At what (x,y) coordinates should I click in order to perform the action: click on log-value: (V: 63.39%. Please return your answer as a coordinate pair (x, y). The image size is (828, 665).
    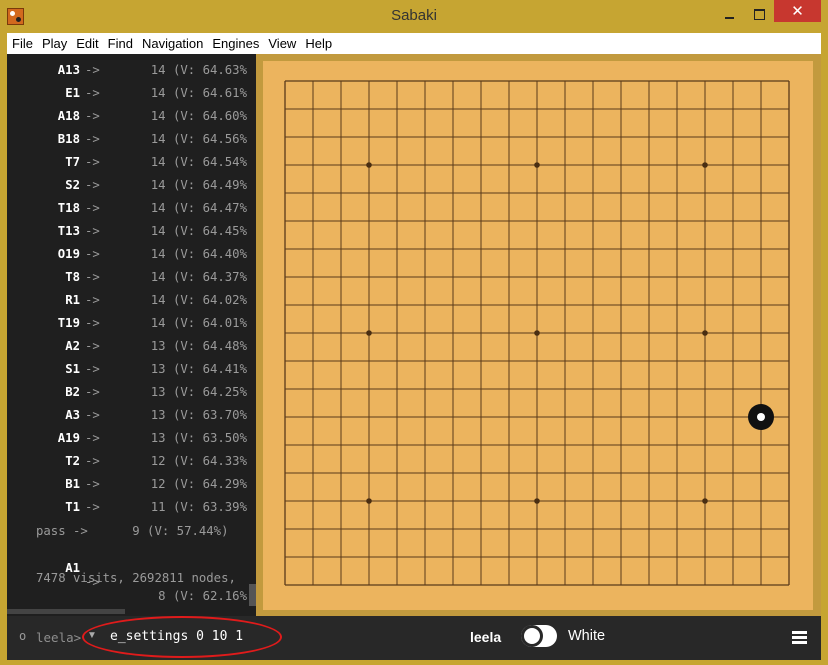
    Looking at the image, I should click on (209, 507).